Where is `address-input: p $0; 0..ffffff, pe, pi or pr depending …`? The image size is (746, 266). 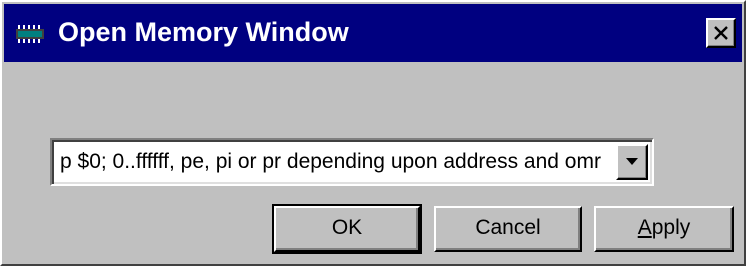
address-input: p $0; 0..ffffff, pe, pi or pr depending … is located at coordinates (340, 162).